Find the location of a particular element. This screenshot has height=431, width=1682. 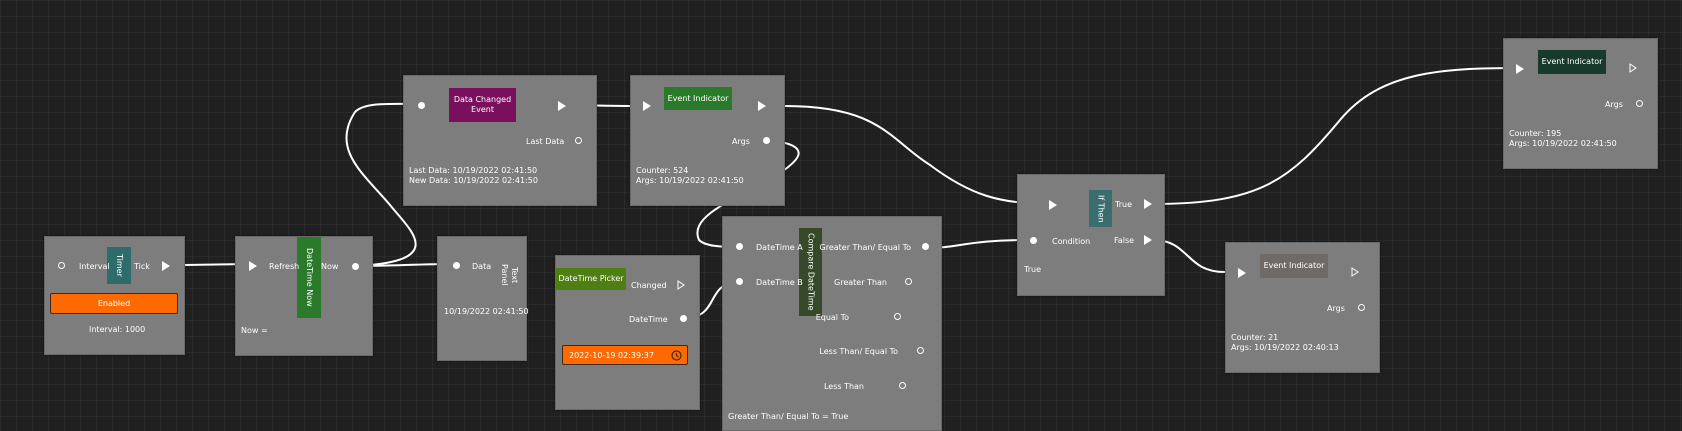

datetime-input-value: 2022-10-19 02:39:37 is located at coordinates (611, 355).